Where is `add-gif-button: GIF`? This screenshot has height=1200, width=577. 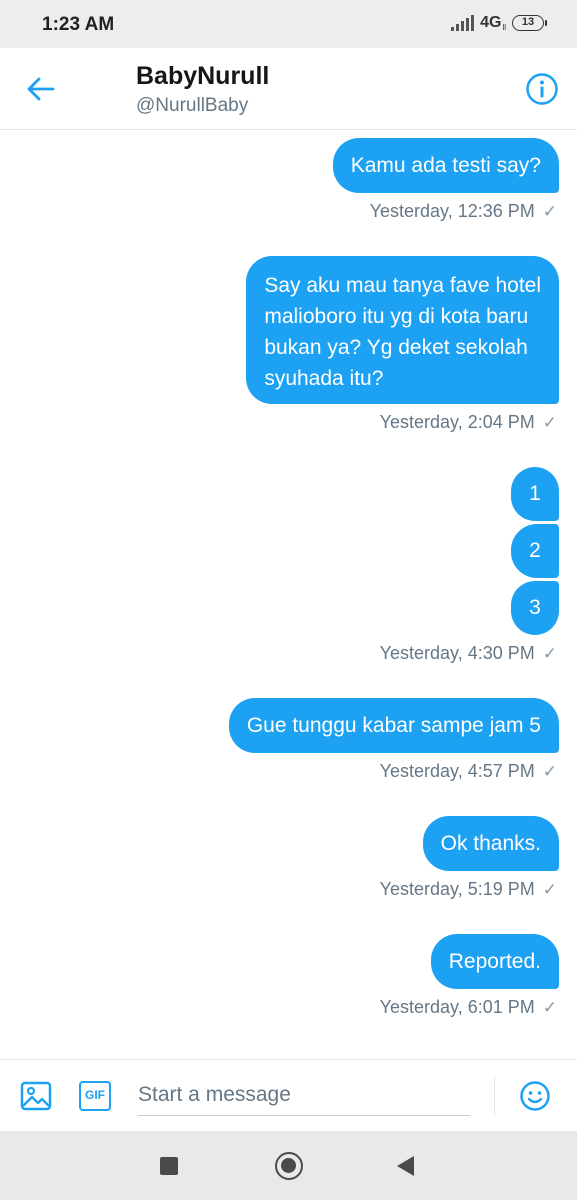 add-gif-button: GIF is located at coordinates (95, 1096).